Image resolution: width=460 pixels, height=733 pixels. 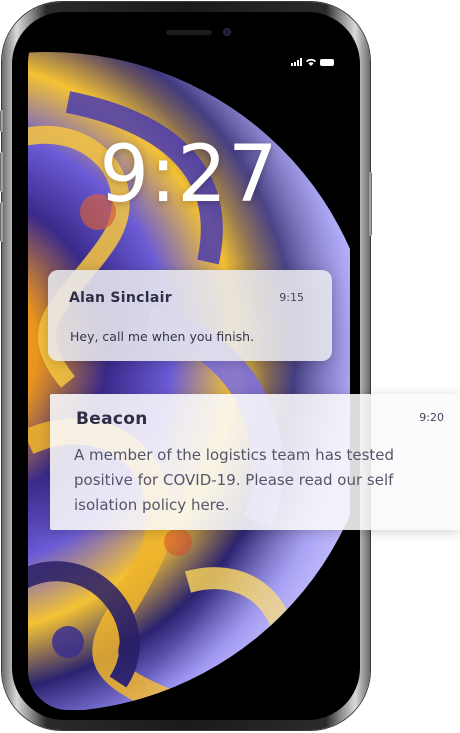 What do you see at coordinates (2, 172) in the screenshot?
I see `volume-up-button` at bounding box center [2, 172].